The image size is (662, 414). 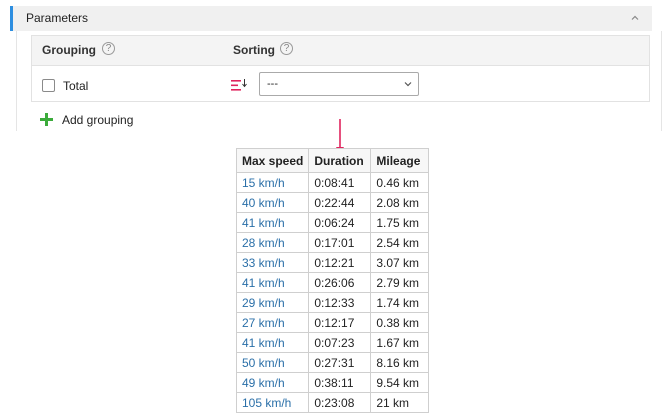 I want to click on mileage-cell: 1.75 km, so click(x=400, y=222).